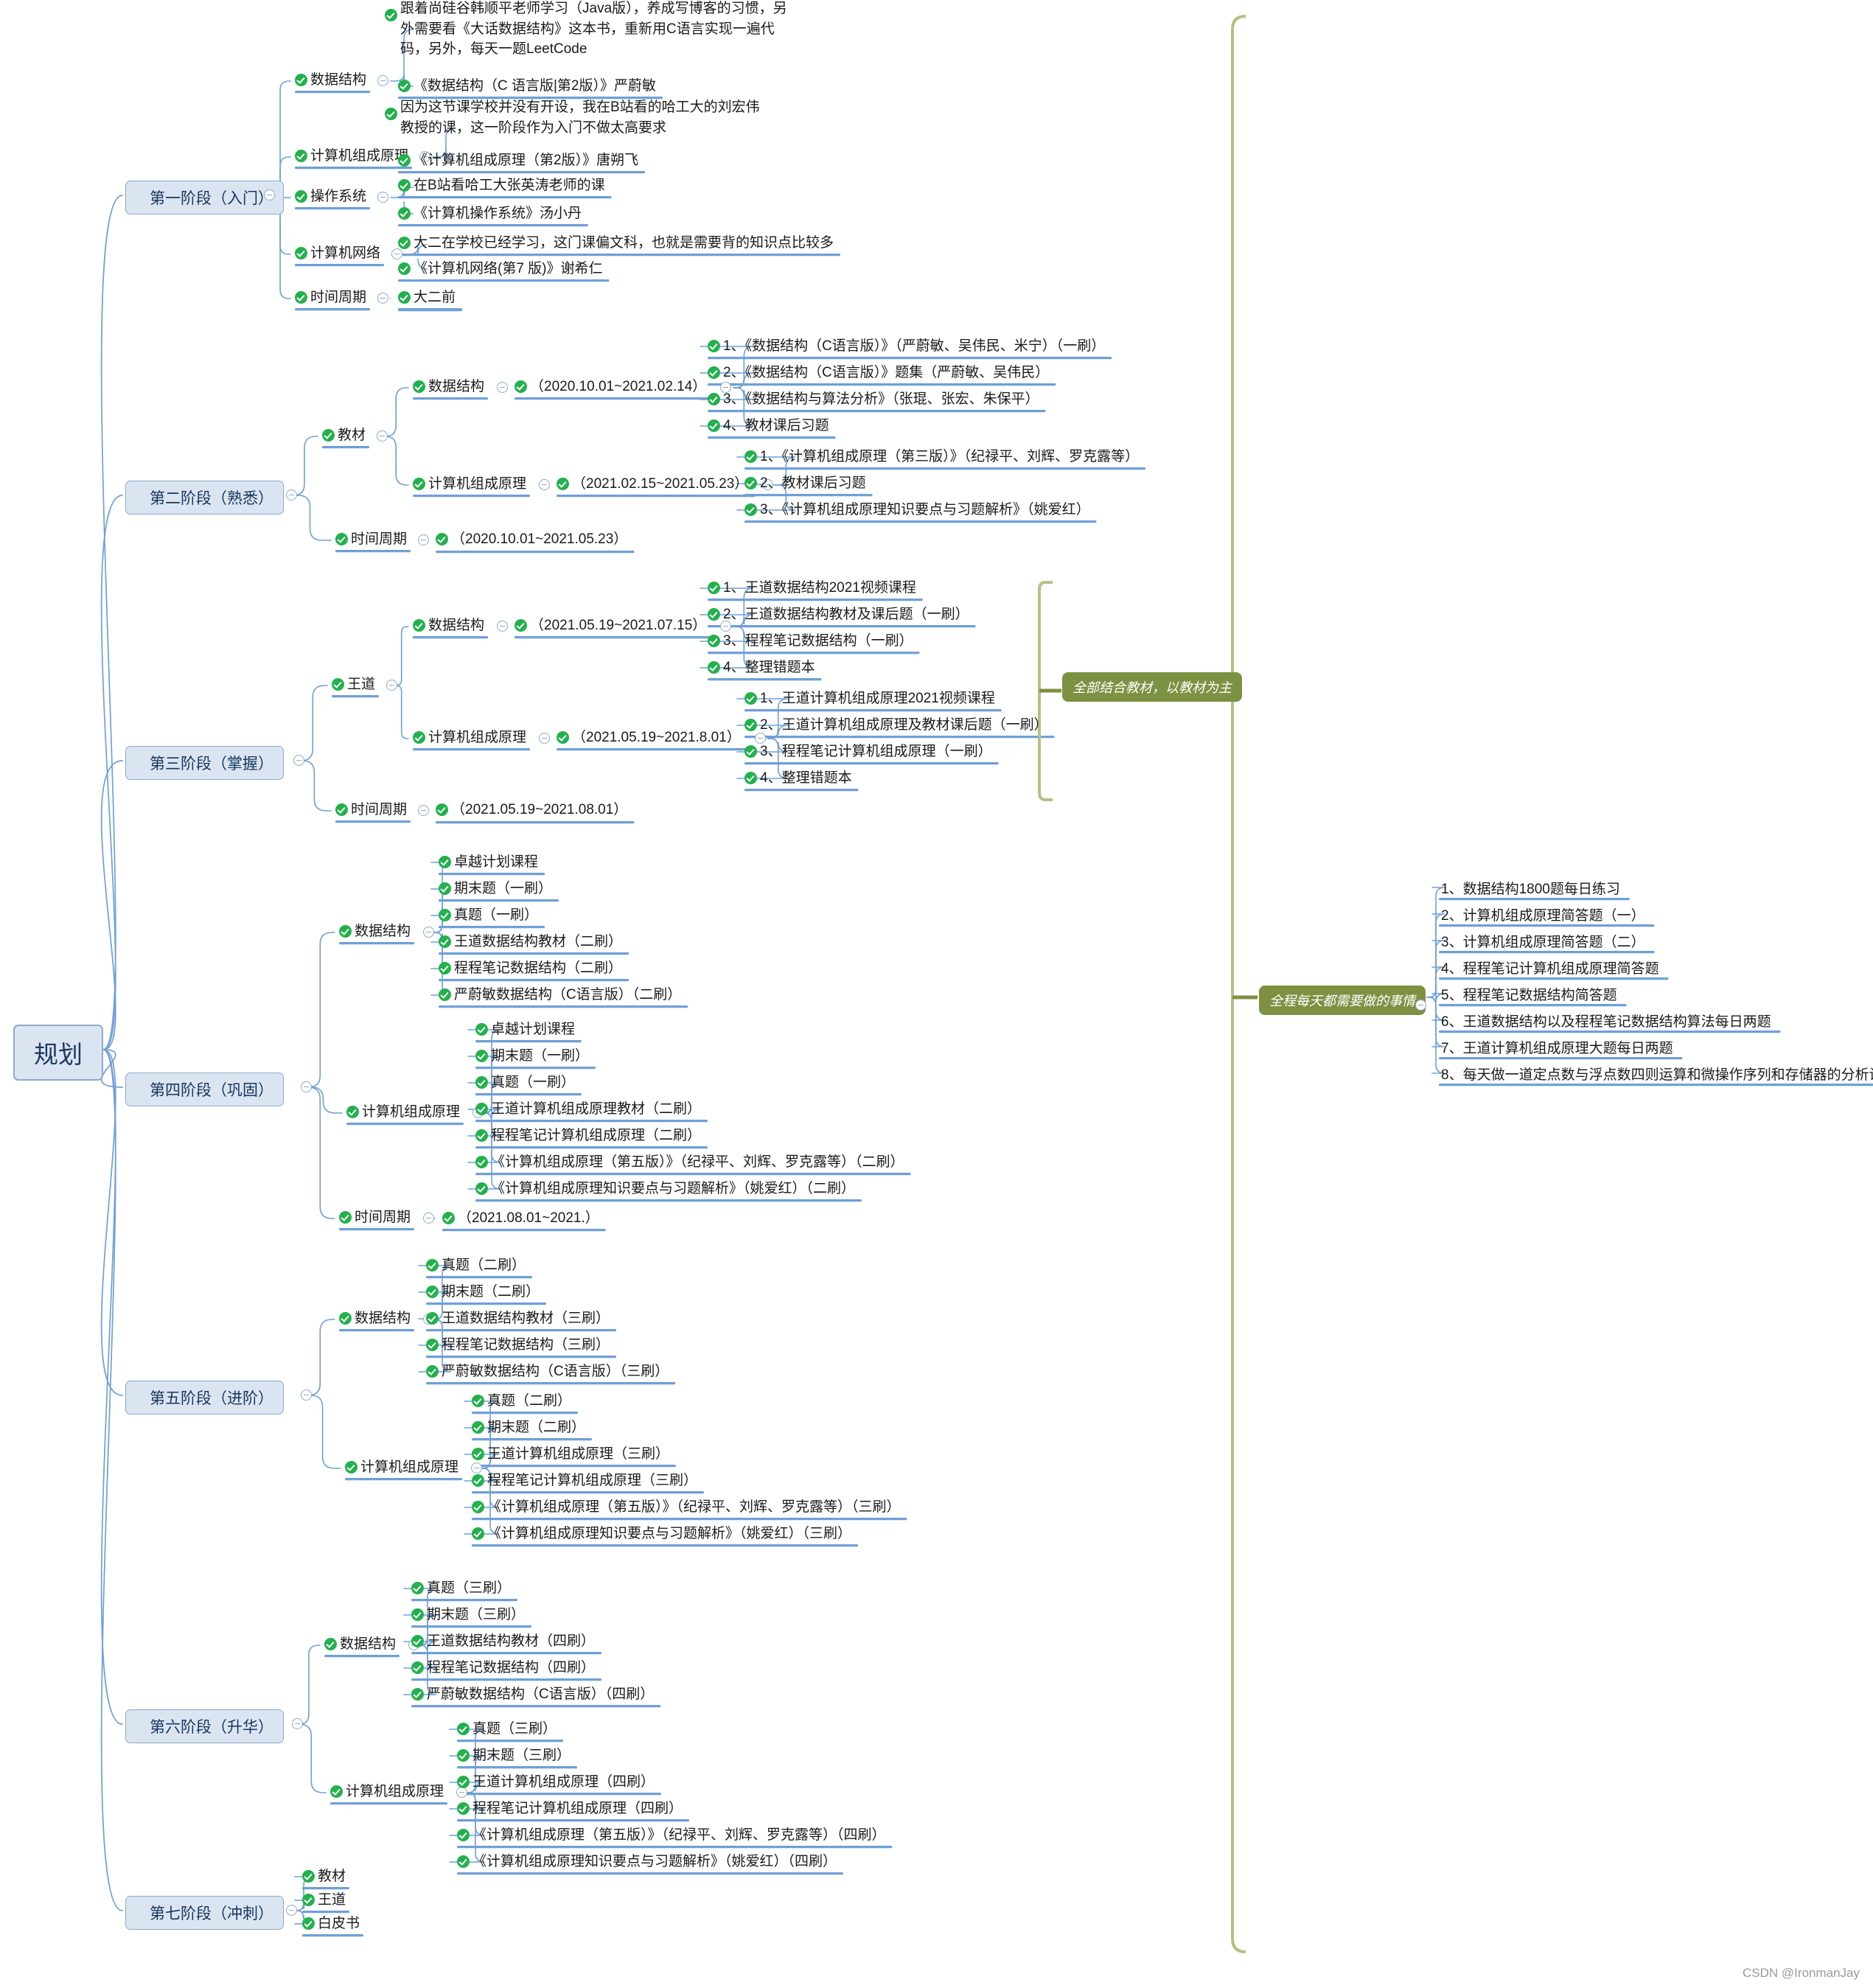  Describe the element at coordinates (917, 510) in the screenshot. I see `leaf-node: 3、《计算机组成原理知识要点与习题解析》（姚爱红）` at that location.